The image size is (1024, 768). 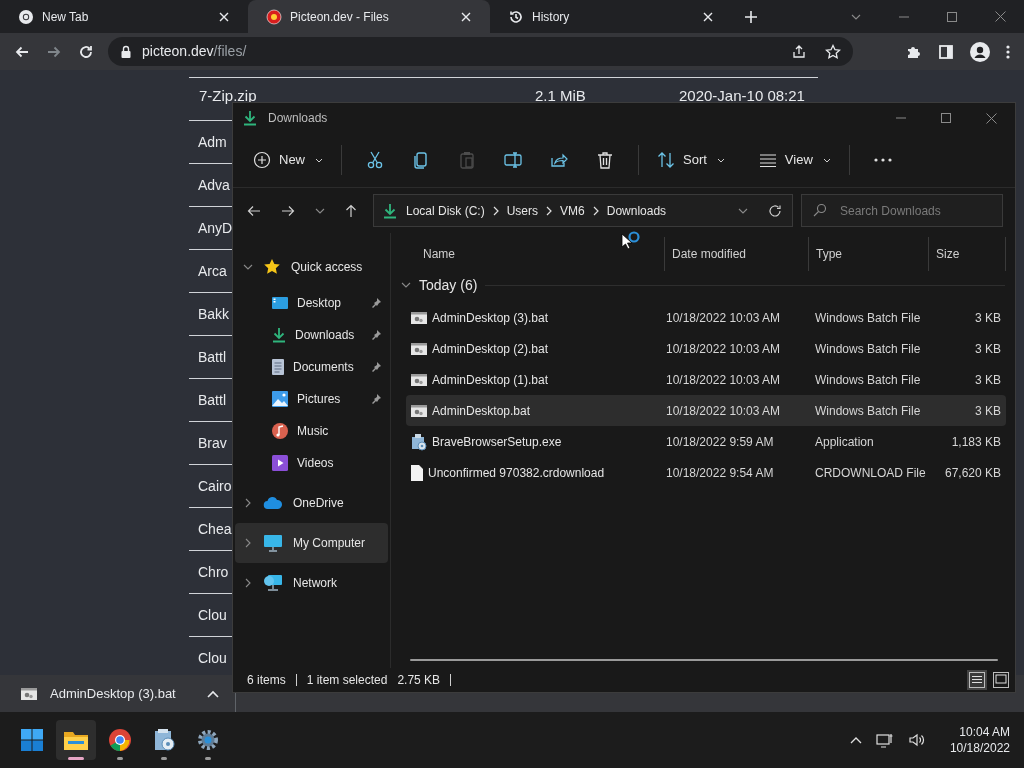 I want to click on profile-icon, so click(x=980, y=51).